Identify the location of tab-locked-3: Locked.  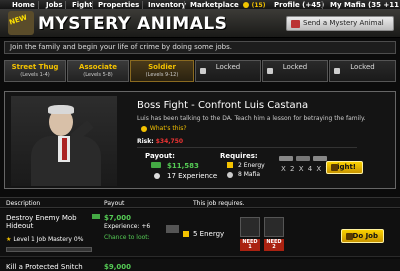
(362, 71).